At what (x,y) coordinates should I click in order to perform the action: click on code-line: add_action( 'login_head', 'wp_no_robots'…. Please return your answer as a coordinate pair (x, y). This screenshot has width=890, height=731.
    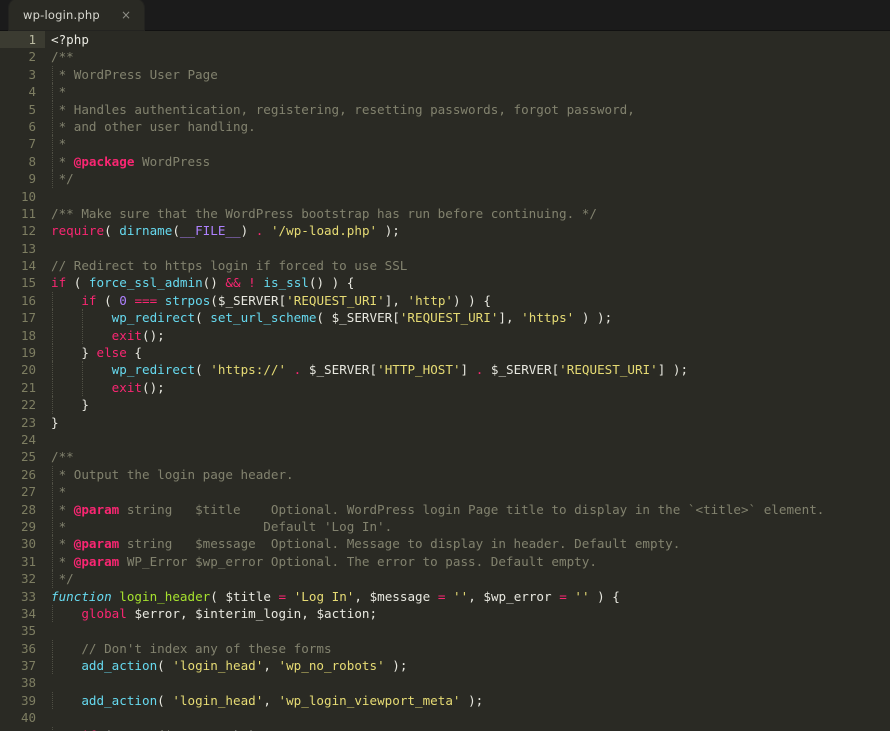
    Looking at the image, I should click on (470, 666).